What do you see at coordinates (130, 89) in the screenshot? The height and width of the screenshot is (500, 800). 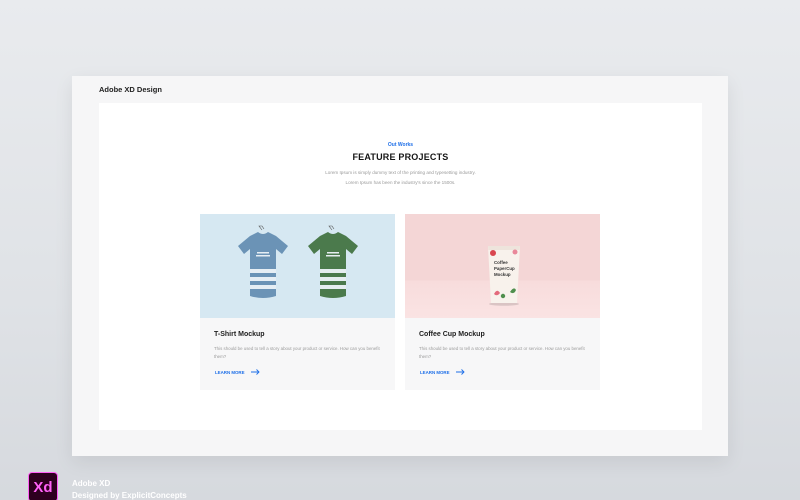 I see `artboard-title: Adobe XD Design` at bounding box center [130, 89].